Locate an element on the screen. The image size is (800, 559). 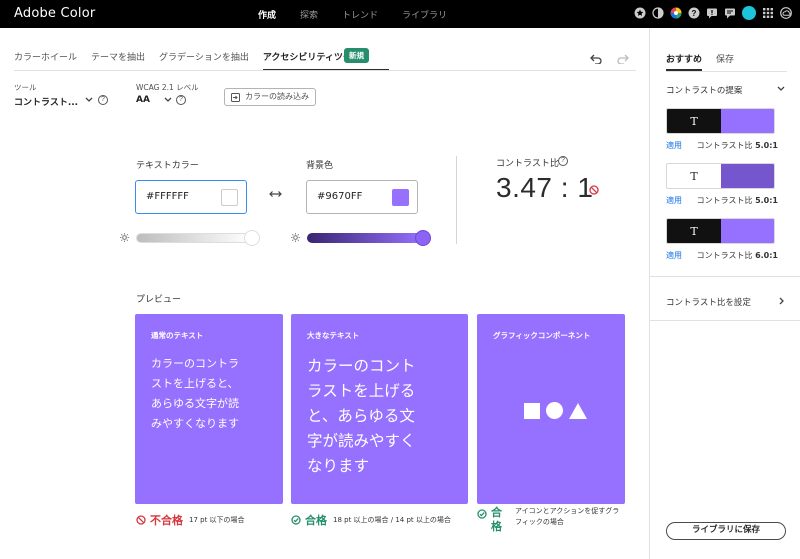
app-title: Adobe Color is located at coordinates (54, 13).